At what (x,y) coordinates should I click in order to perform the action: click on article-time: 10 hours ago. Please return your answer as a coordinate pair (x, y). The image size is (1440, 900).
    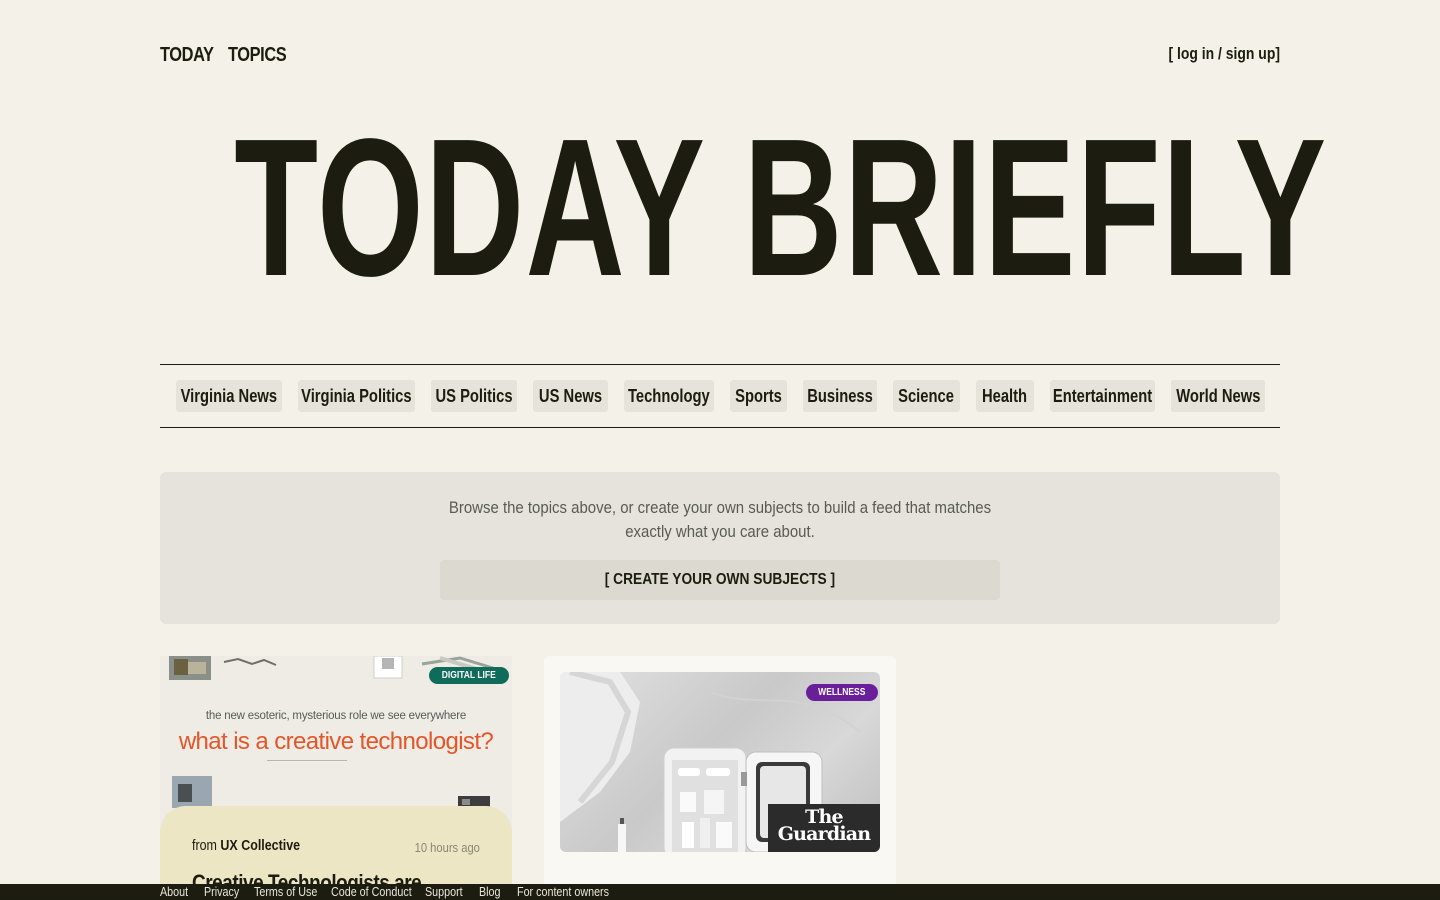
    Looking at the image, I should click on (447, 847).